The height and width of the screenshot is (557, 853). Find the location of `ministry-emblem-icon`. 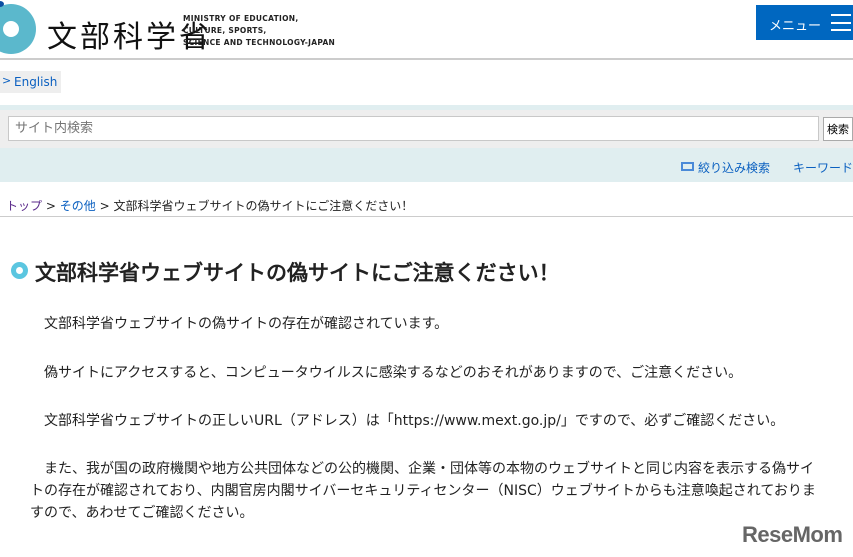

ministry-emblem-icon is located at coordinates (18, 27).